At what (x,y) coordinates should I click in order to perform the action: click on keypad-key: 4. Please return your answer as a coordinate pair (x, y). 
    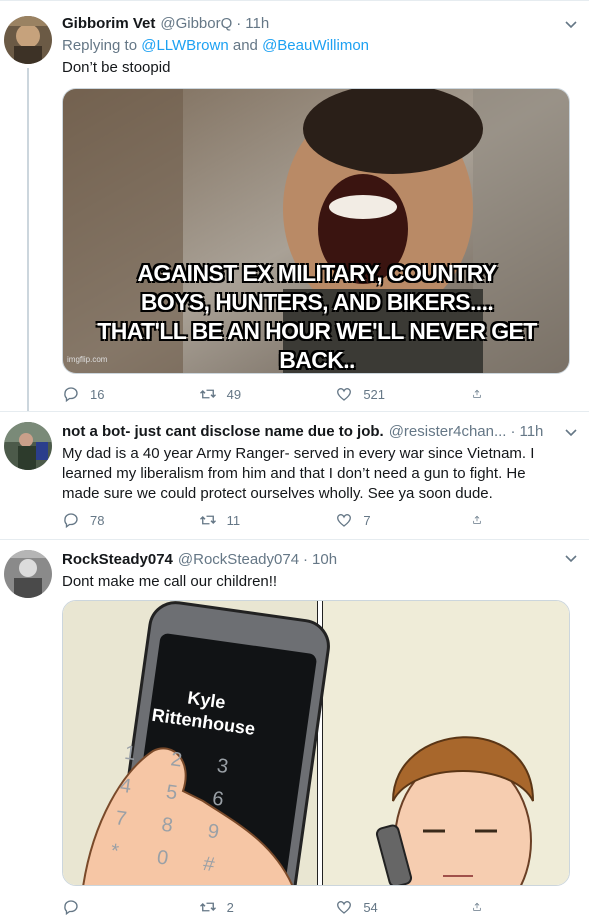
    Looking at the image, I should click on (125, 786).